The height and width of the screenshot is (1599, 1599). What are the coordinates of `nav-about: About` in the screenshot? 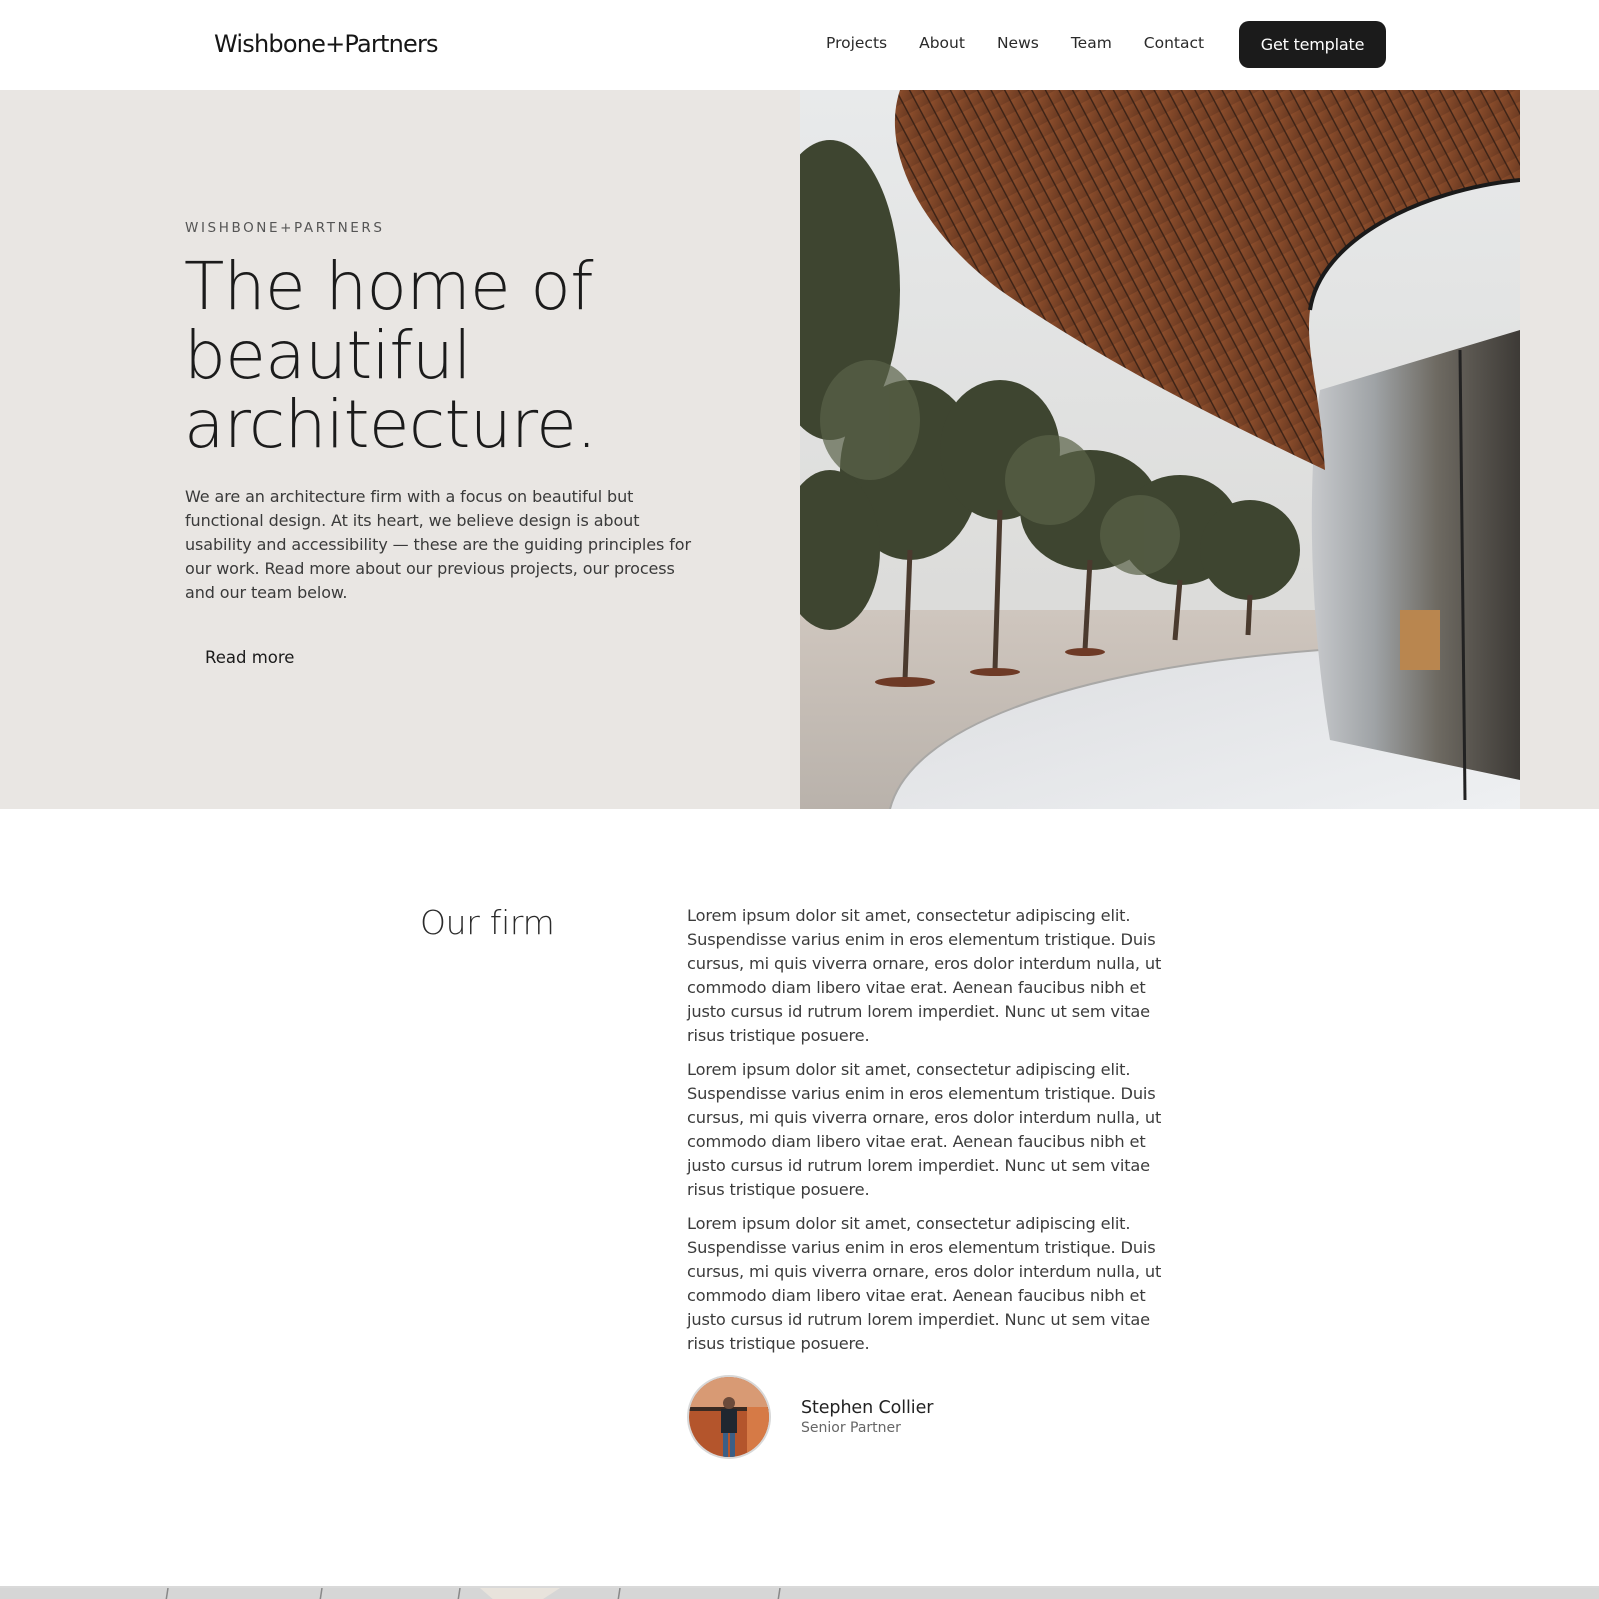 It's located at (942, 43).